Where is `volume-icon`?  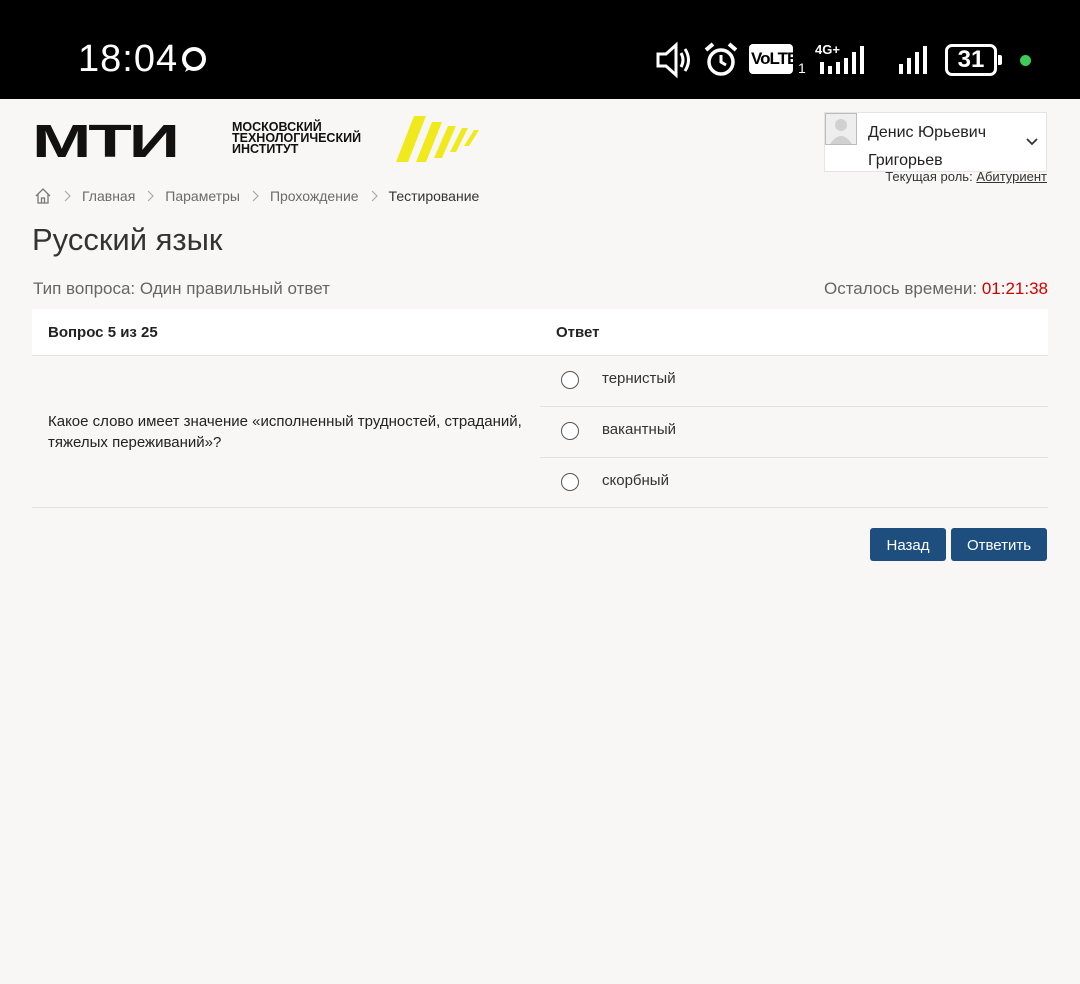 volume-icon is located at coordinates (673, 60).